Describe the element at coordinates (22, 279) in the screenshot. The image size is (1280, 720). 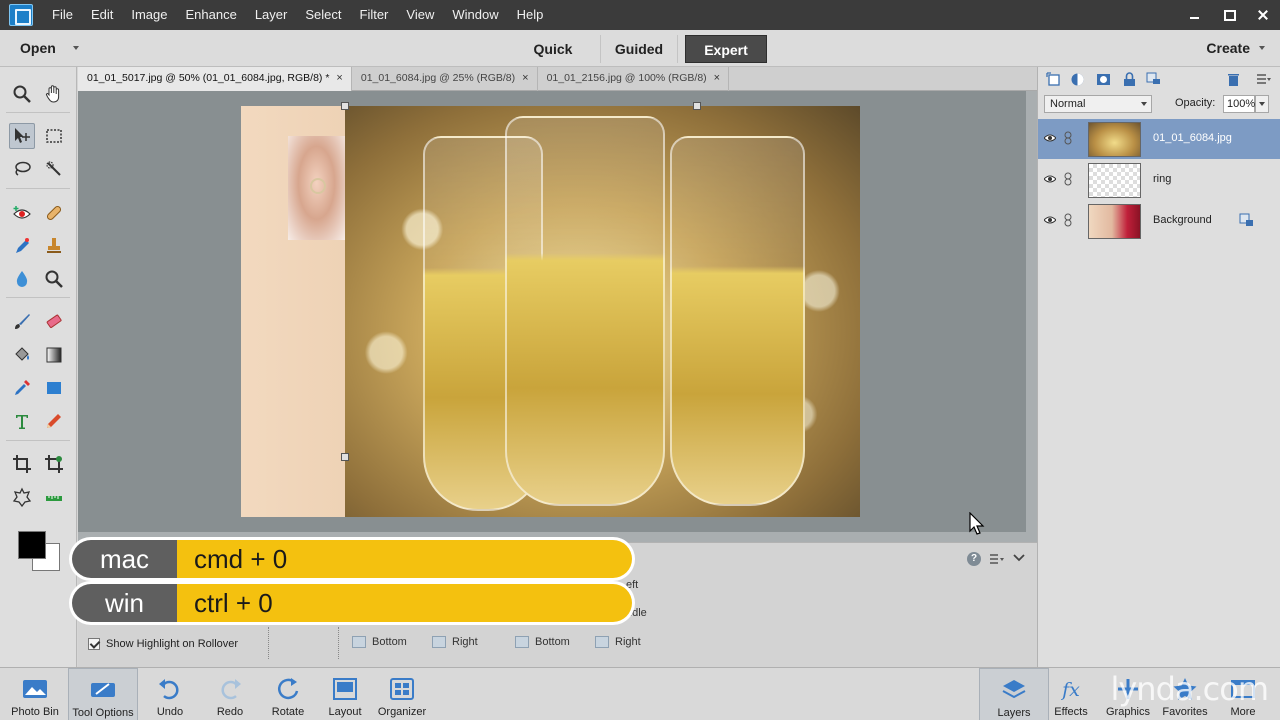
I see `blur-tool-icon` at that location.